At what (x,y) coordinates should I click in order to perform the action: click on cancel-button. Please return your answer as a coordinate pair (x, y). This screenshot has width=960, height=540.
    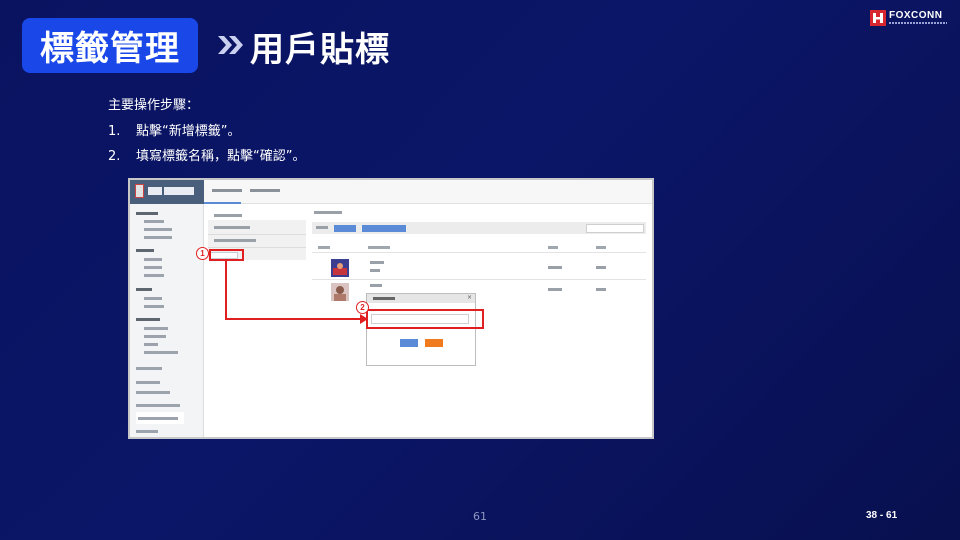
    Looking at the image, I should click on (434, 343).